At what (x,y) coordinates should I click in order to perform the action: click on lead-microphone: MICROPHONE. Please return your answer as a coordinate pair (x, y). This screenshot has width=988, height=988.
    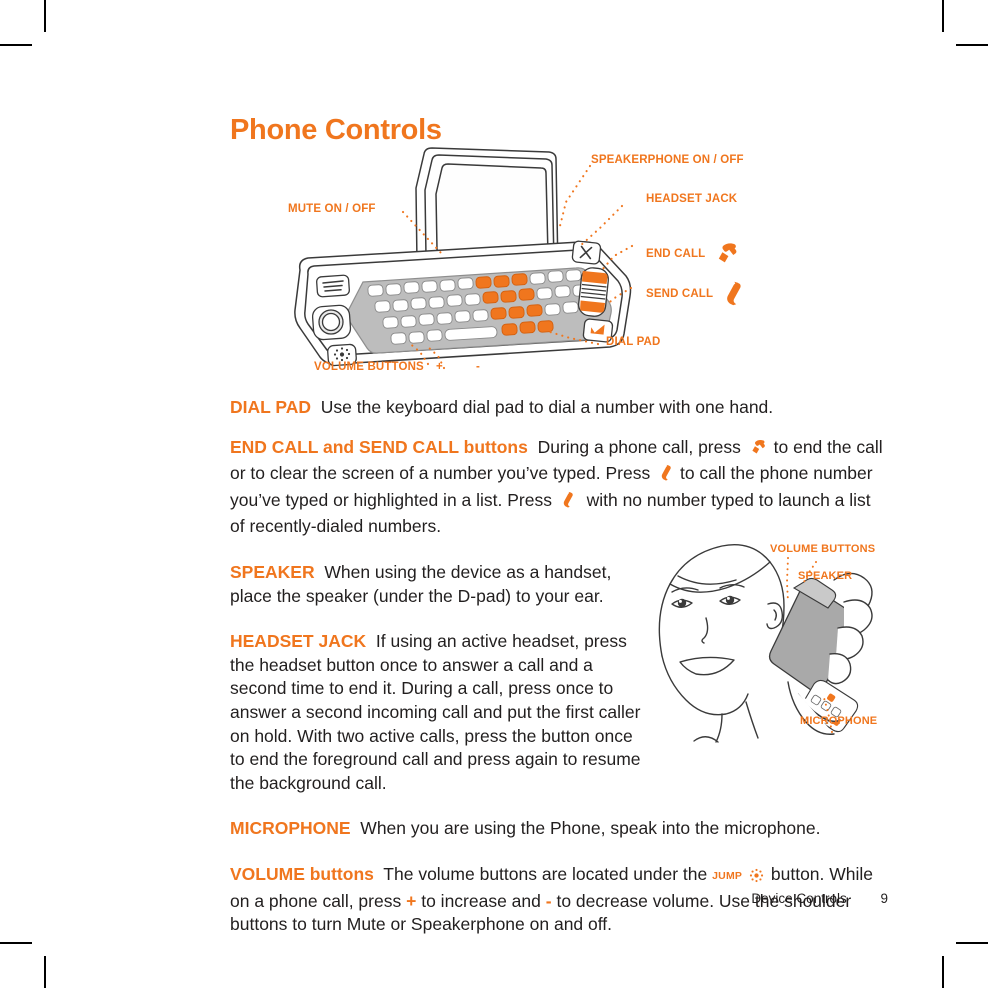
    Looking at the image, I should click on (290, 828).